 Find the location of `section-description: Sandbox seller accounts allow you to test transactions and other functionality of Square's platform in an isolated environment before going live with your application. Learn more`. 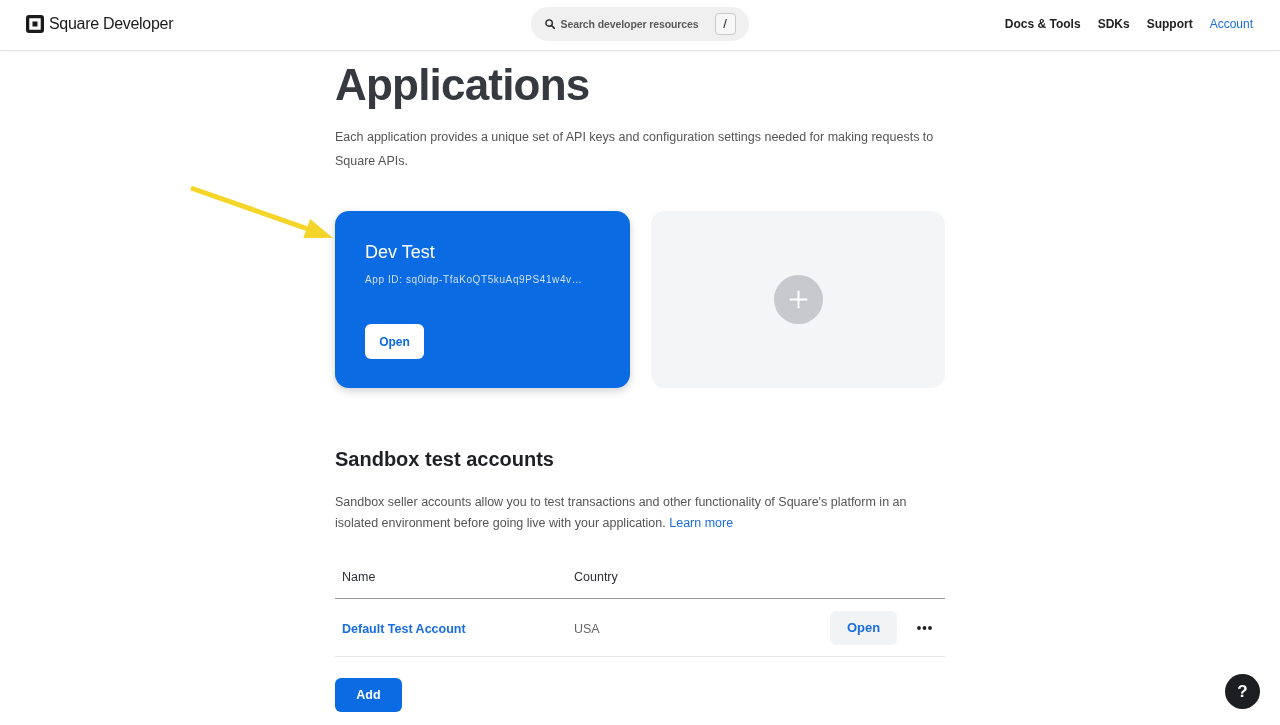

section-description: Sandbox seller accounts allow you to test transactions and other functionality of Square's platform in an isolated environment before going live with your application. Learn more is located at coordinates (621, 513).